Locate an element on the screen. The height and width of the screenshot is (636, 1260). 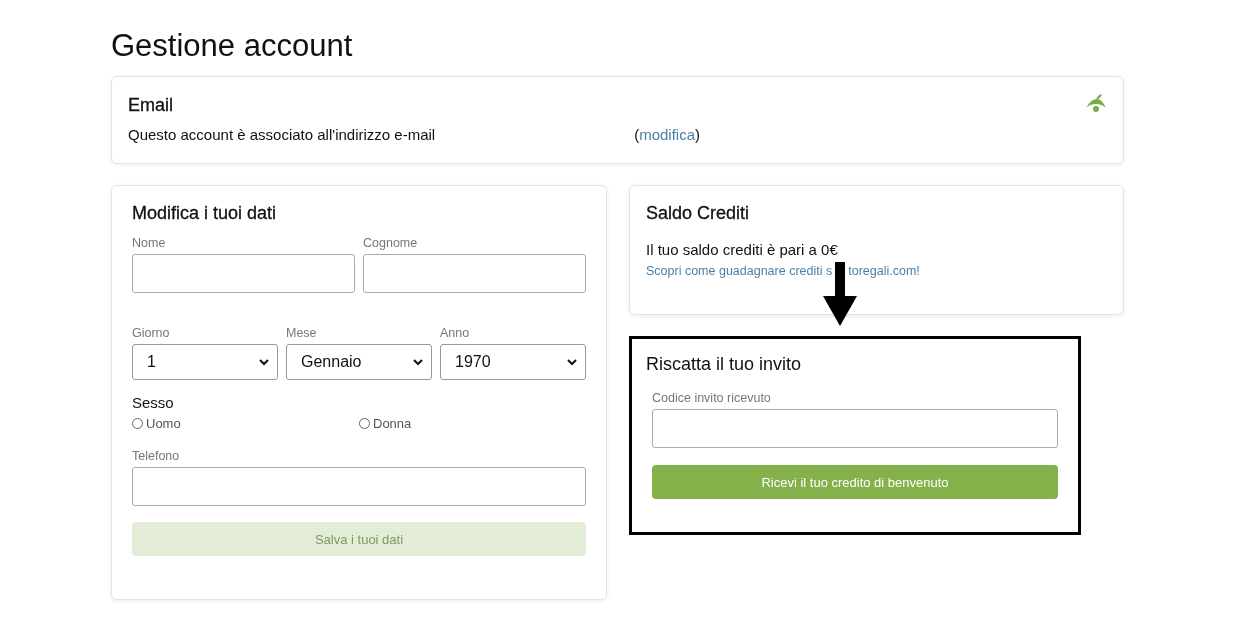
page-title: Gestione account is located at coordinates (232, 46).